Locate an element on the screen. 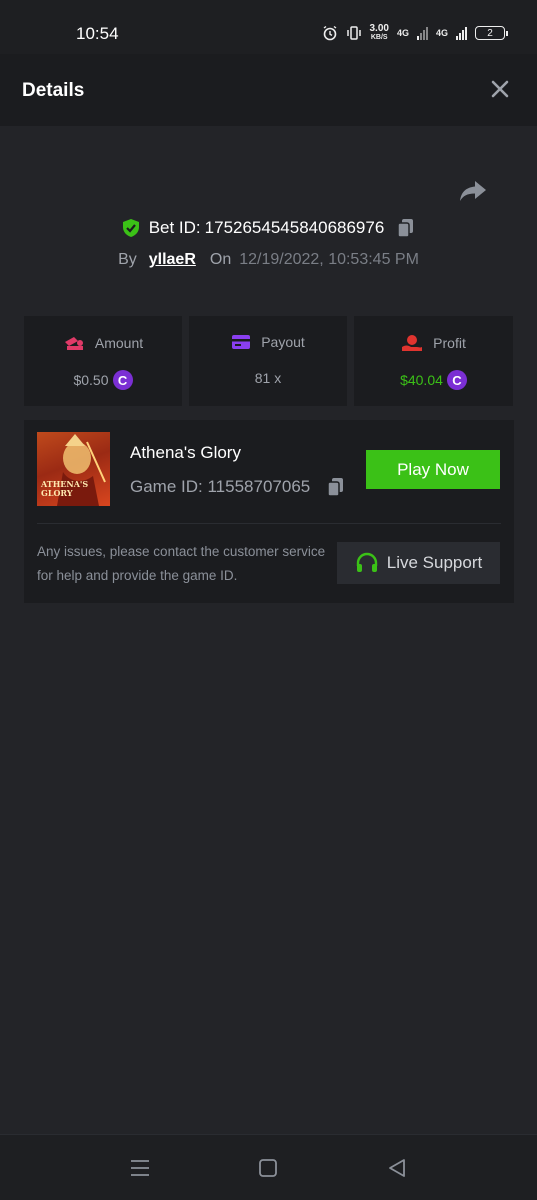 Image resolution: width=537 pixels, height=1200 pixels. by-label: By is located at coordinates (127, 259).